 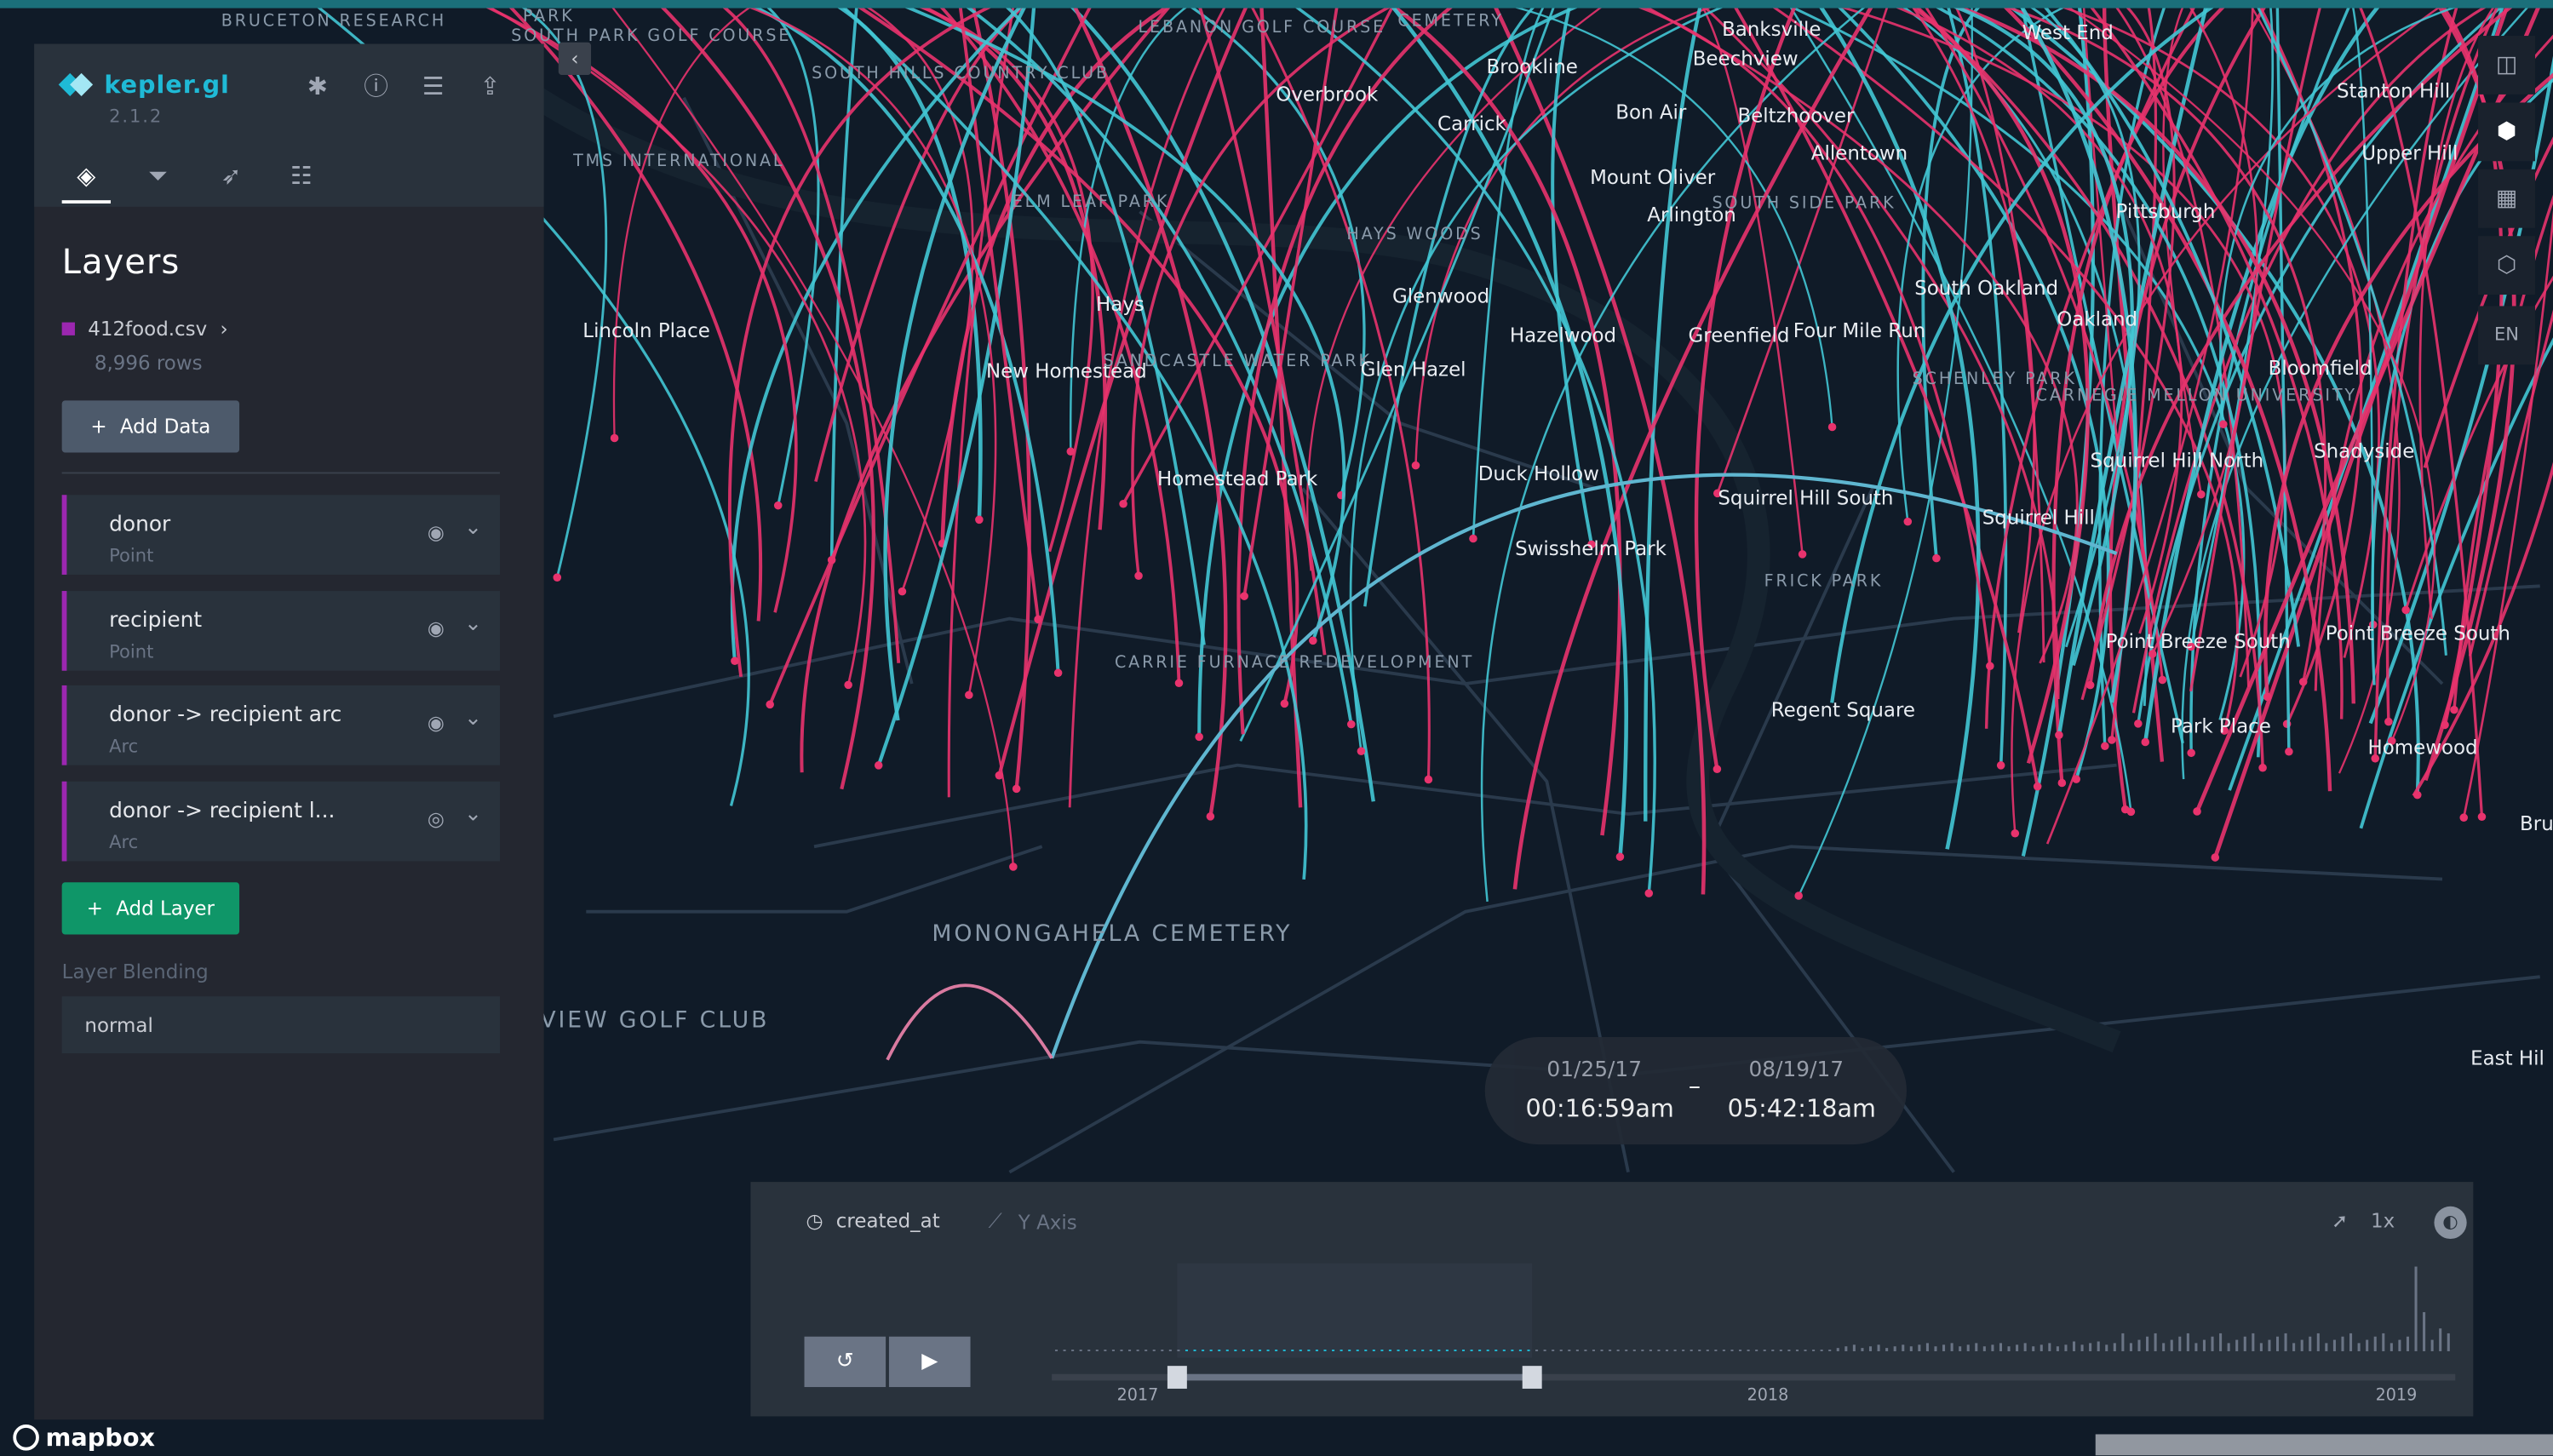 What do you see at coordinates (226, 715) in the screenshot?
I see `layer-name: donor -> recipient arc` at bounding box center [226, 715].